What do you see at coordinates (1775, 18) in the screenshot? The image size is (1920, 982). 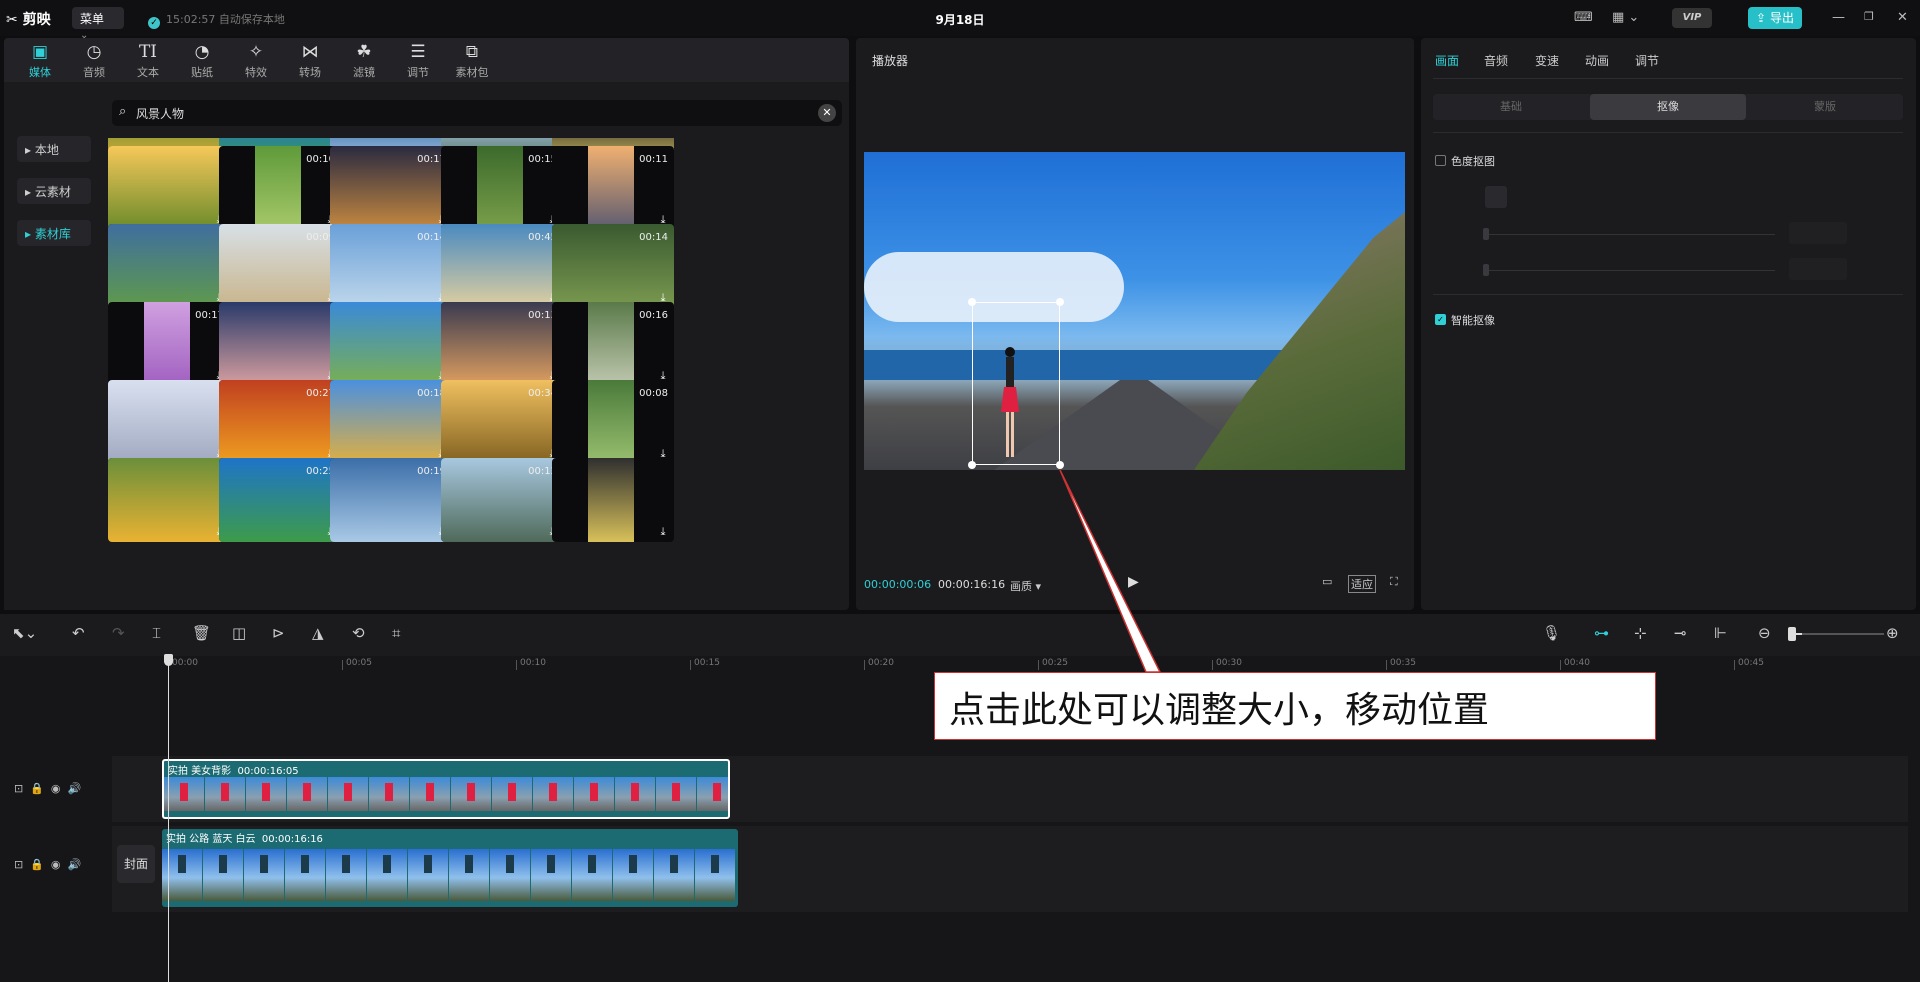 I see `export-button: ⇪ 导出` at bounding box center [1775, 18].